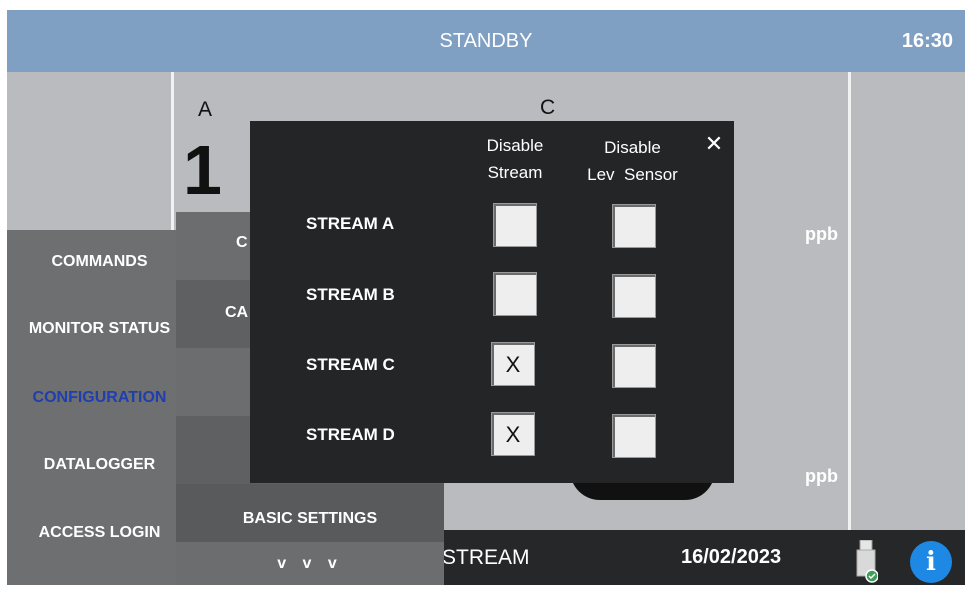  Describe the element at coordinates (205, 109) in the screenshot. I see `stream-a-letter: A` at that location.